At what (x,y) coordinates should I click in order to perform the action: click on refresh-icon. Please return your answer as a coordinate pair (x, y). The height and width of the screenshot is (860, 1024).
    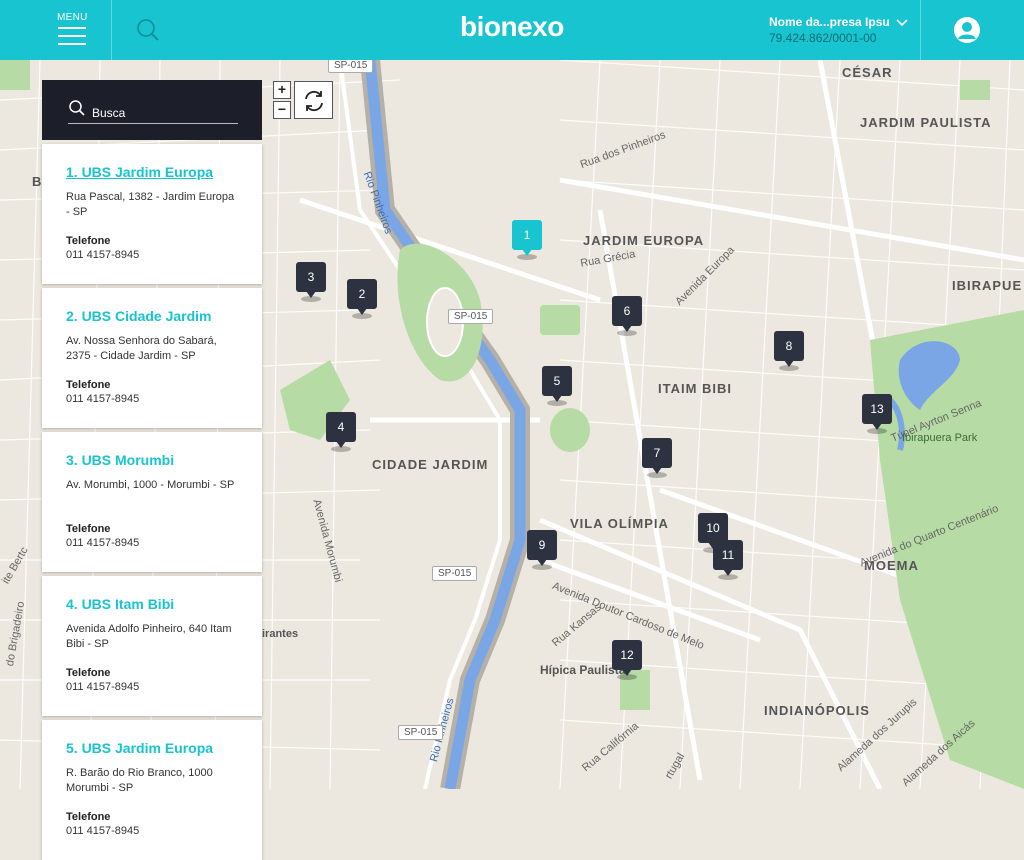
    Looking at the image, I should click on (314, 101).